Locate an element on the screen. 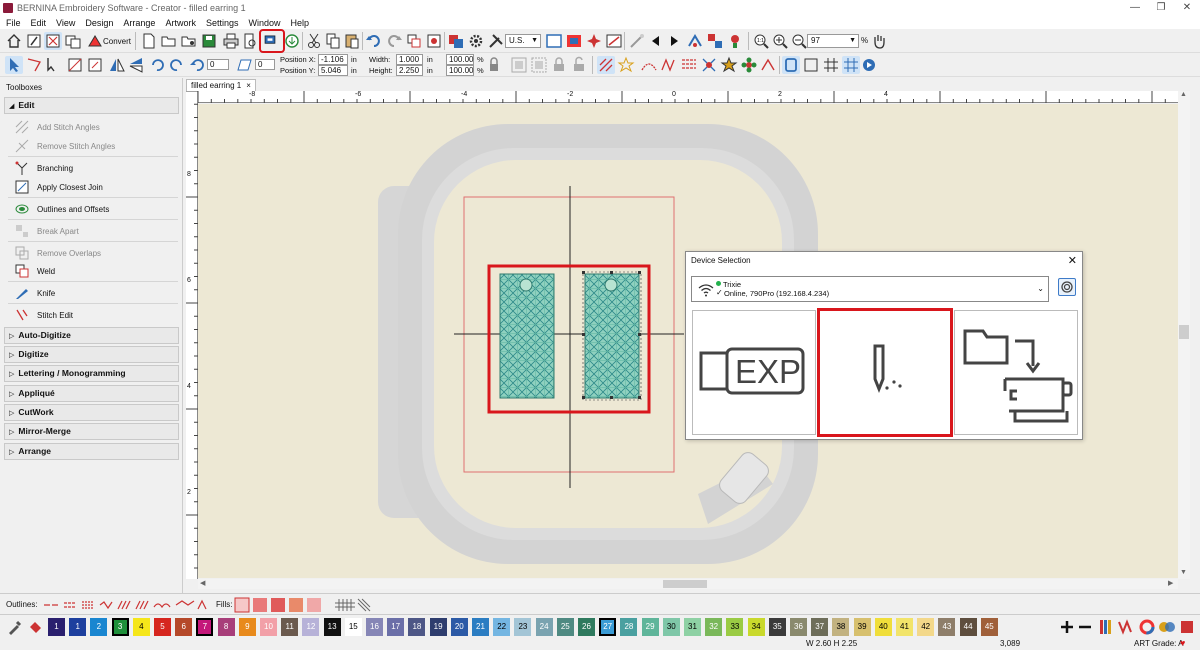  tool-weld: Weld is located at coordinates (34, 271).